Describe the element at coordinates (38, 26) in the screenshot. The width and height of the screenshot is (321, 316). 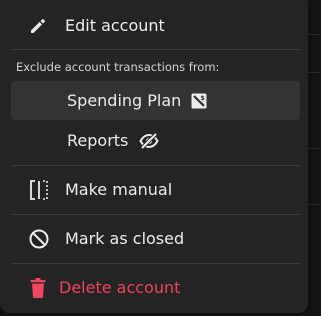
I see `pencil-icon` at that location.